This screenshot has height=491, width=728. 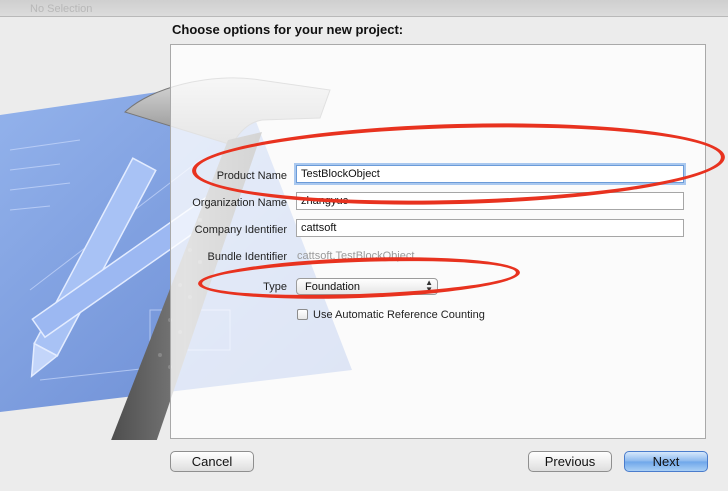 What do you see at coordinates (240, 230) in the screenshot?
I see `company-identifier-label: Company Identifier` at bounding box center [240, 230].